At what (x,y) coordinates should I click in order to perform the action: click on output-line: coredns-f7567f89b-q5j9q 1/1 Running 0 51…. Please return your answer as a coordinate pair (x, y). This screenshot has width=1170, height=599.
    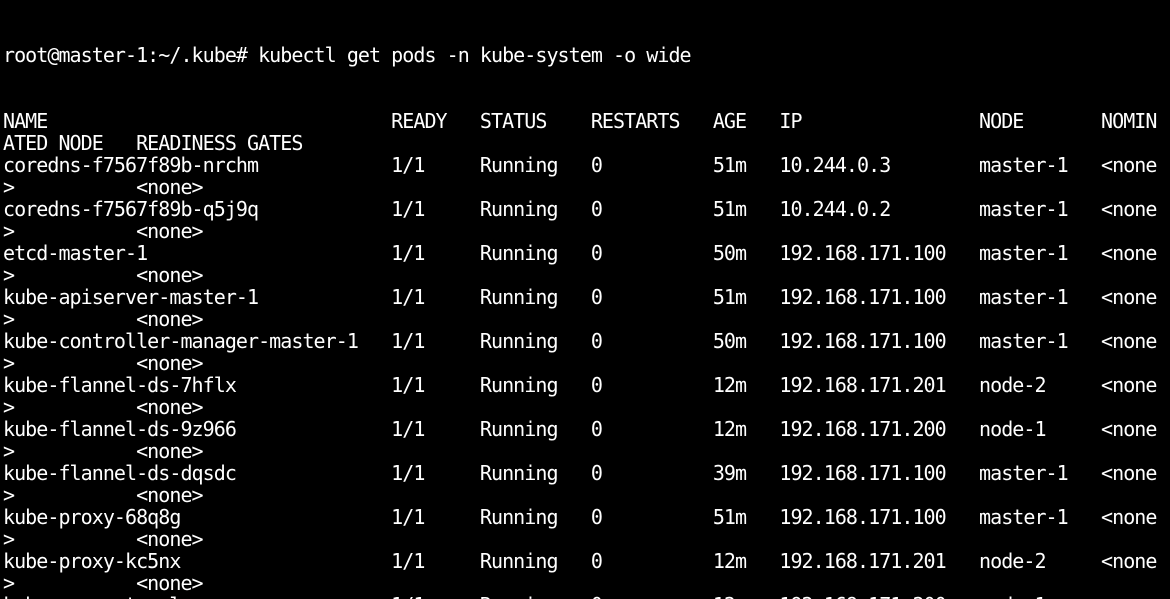
    Looking at the image, I should click on (580, 209).